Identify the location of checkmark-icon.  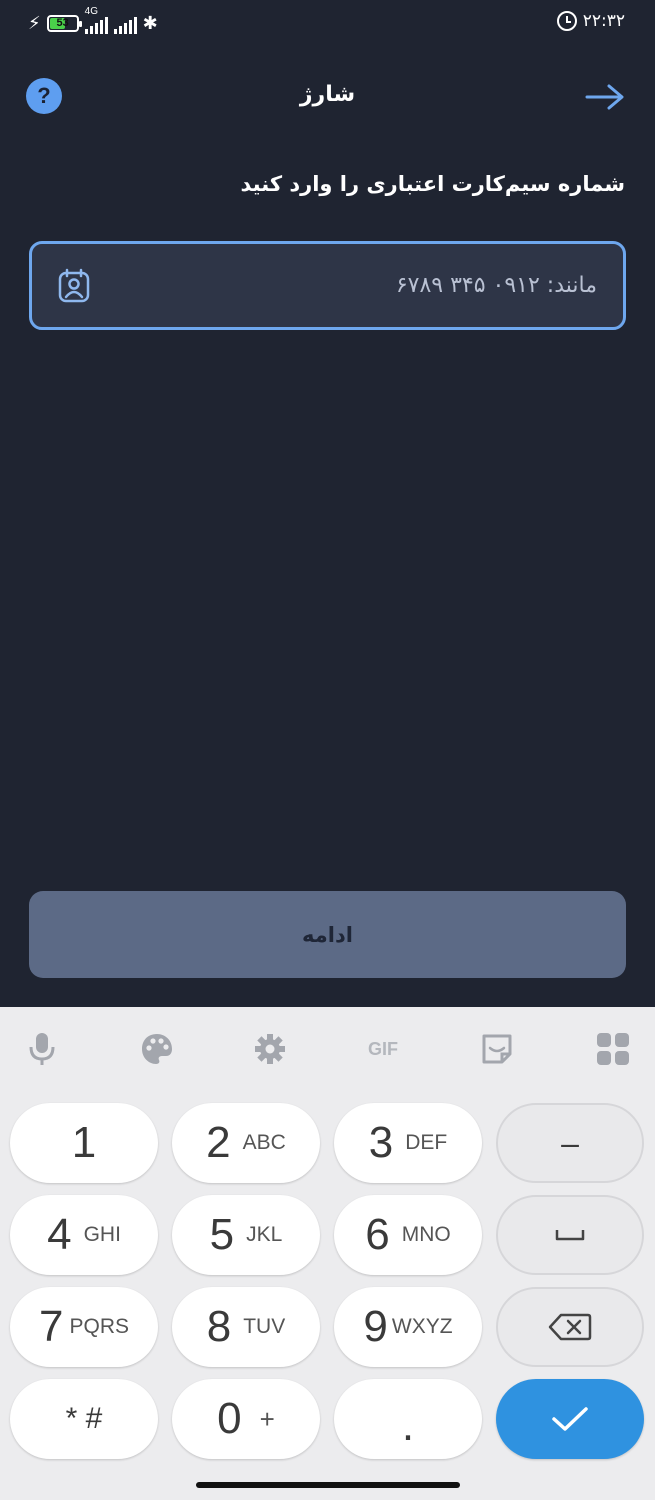
(570, 1419).